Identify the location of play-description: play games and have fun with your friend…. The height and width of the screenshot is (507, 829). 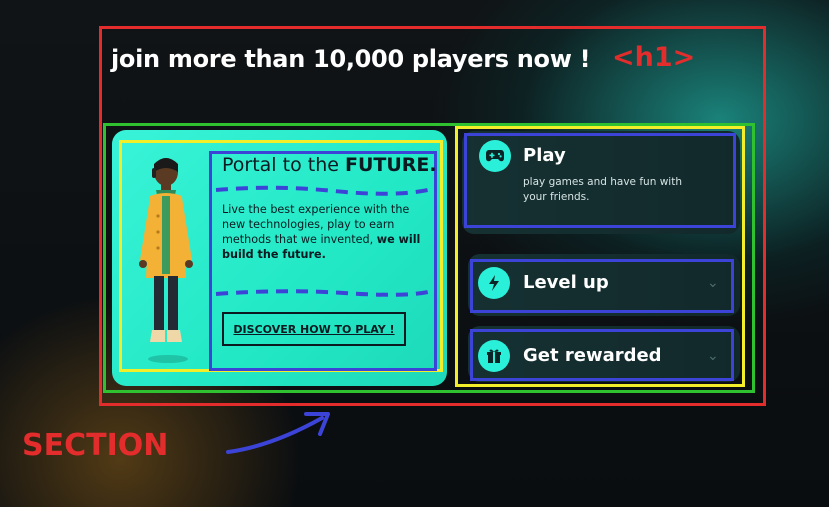
(602, 189).